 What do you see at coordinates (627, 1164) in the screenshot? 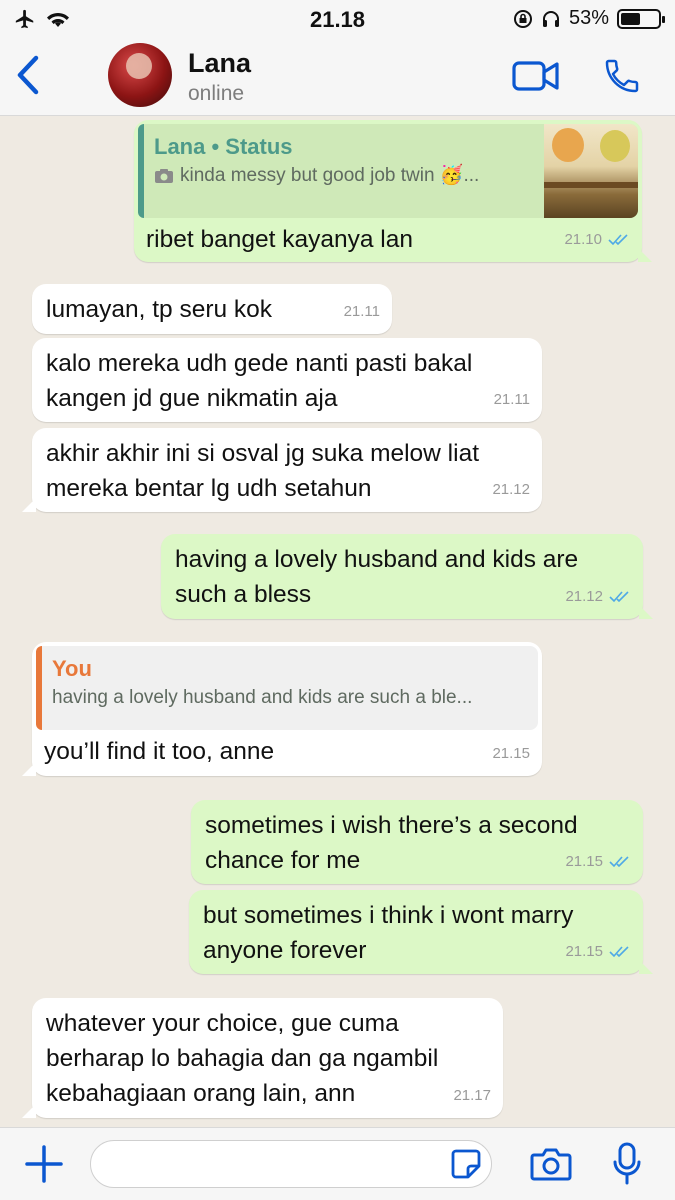
I see `microphone-icon` at bounding box center [627, 1164].